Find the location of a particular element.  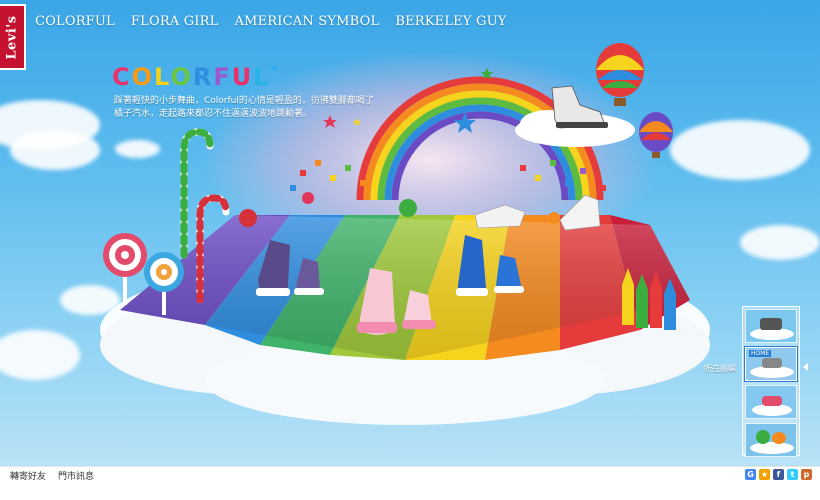

island-thumbnail-panel: HOME is located at coordinates (771, 381).